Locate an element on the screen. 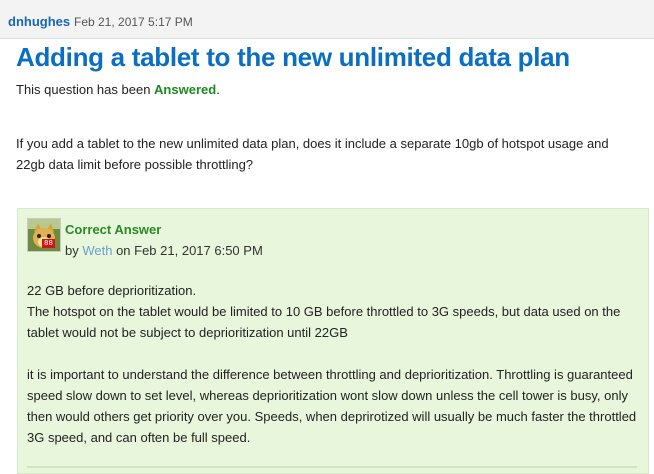 Image resolution: width=654 pixels, height=474 pixels. post-header-bar: dnhughes Feb 21, 2017 5:17 PM is located at coordinates (327, 19).